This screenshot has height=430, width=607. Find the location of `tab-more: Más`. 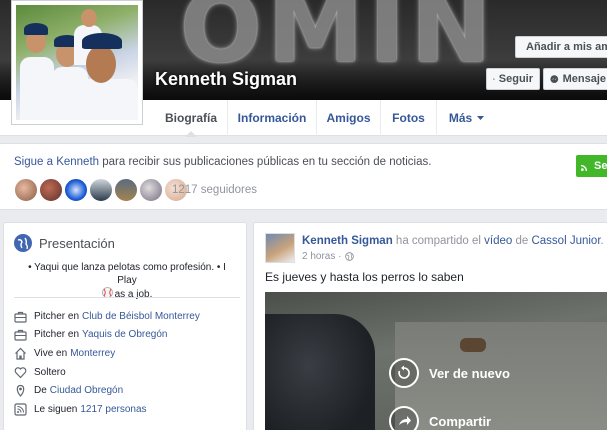

tab-more: Más is located at coordinates (466, 118).